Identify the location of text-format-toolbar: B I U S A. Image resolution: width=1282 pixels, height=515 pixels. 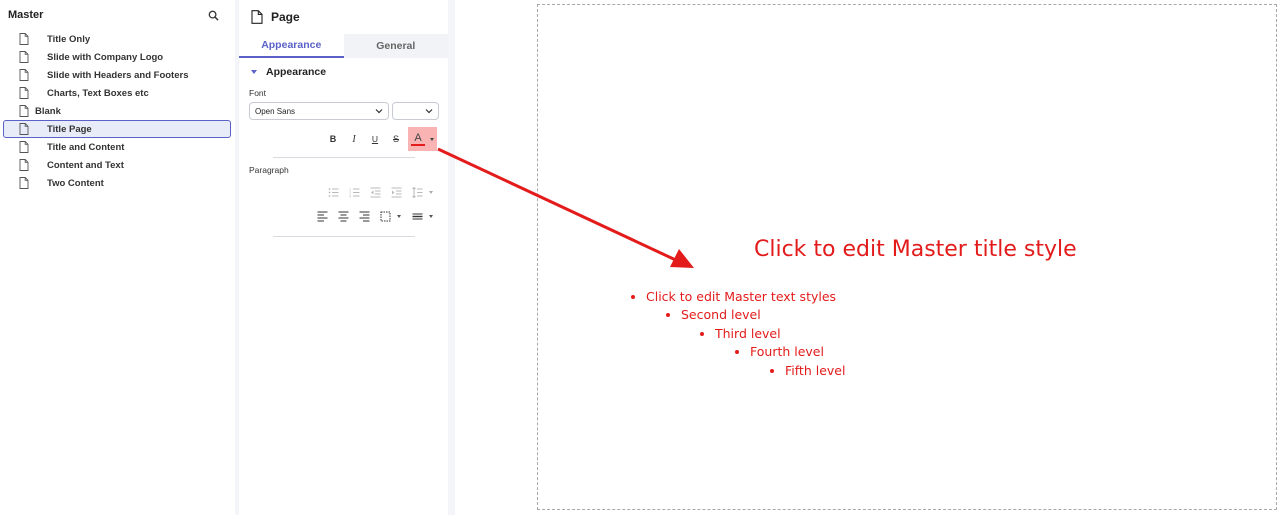
(343, 139).